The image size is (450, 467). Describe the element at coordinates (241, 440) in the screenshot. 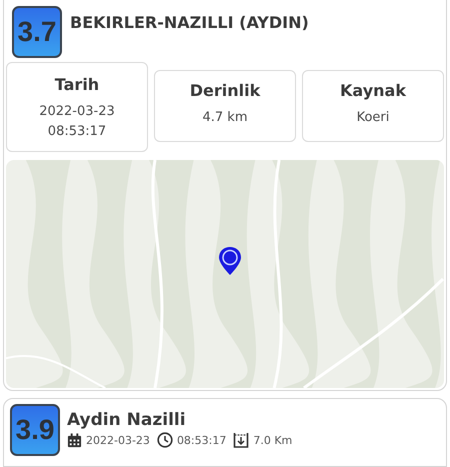

I see `depth-icon` at that location.